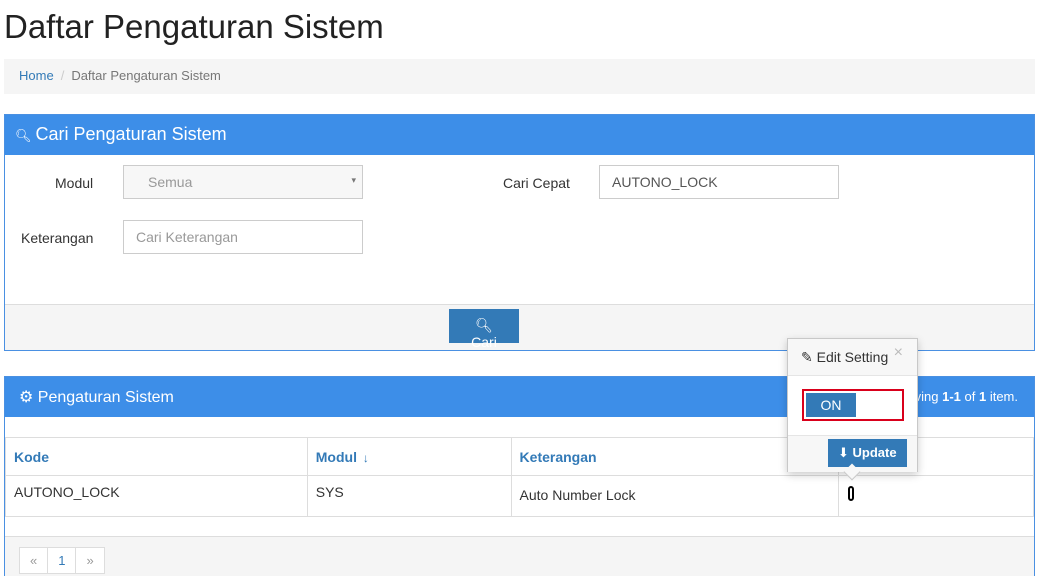  I want to click on breadcrumb-current: Daftar Pengaturan Sistem, so click(146, 75).